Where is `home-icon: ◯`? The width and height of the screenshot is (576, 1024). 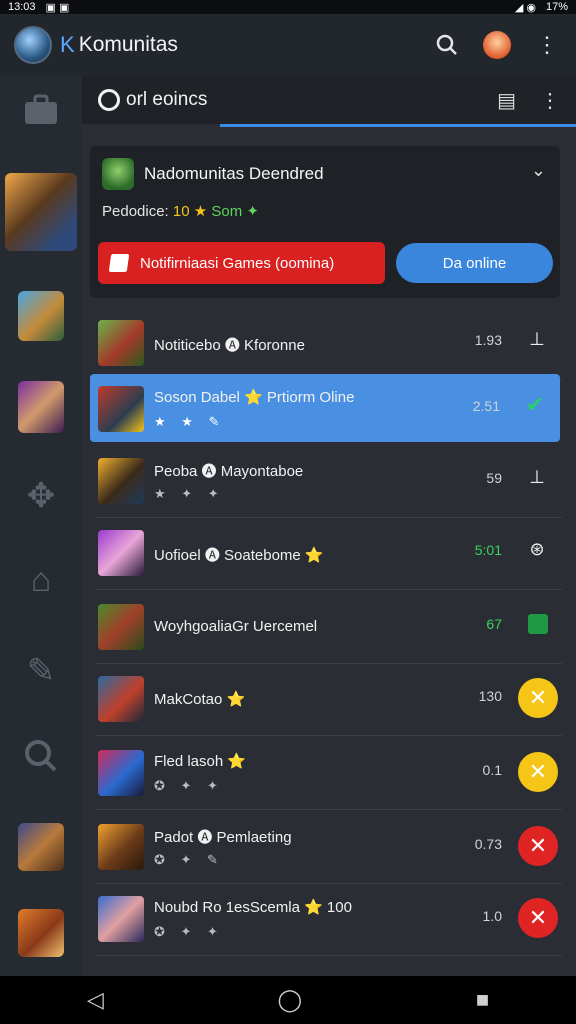 home-icon: ◯ is located at coordinates (290, 1000).